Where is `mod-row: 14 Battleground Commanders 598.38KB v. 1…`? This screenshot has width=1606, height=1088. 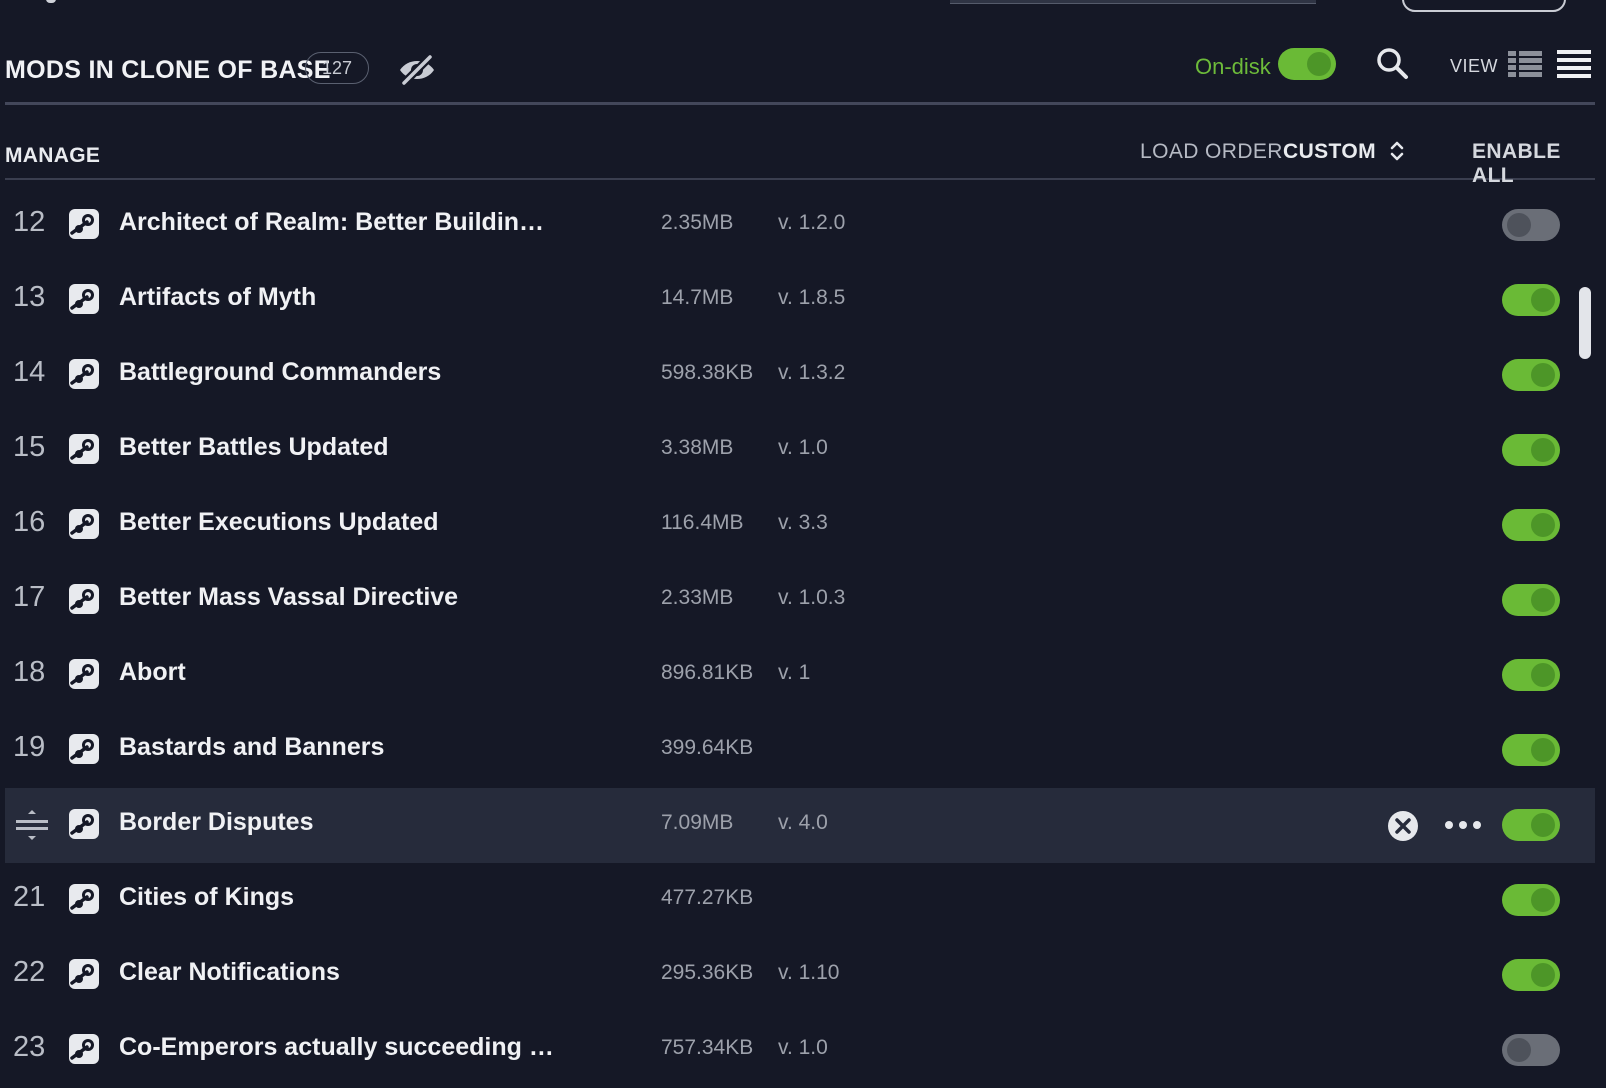
mod-row: 14 Battleground Commanders 598.38KB v. 1… is located at coordinates (800, 375).